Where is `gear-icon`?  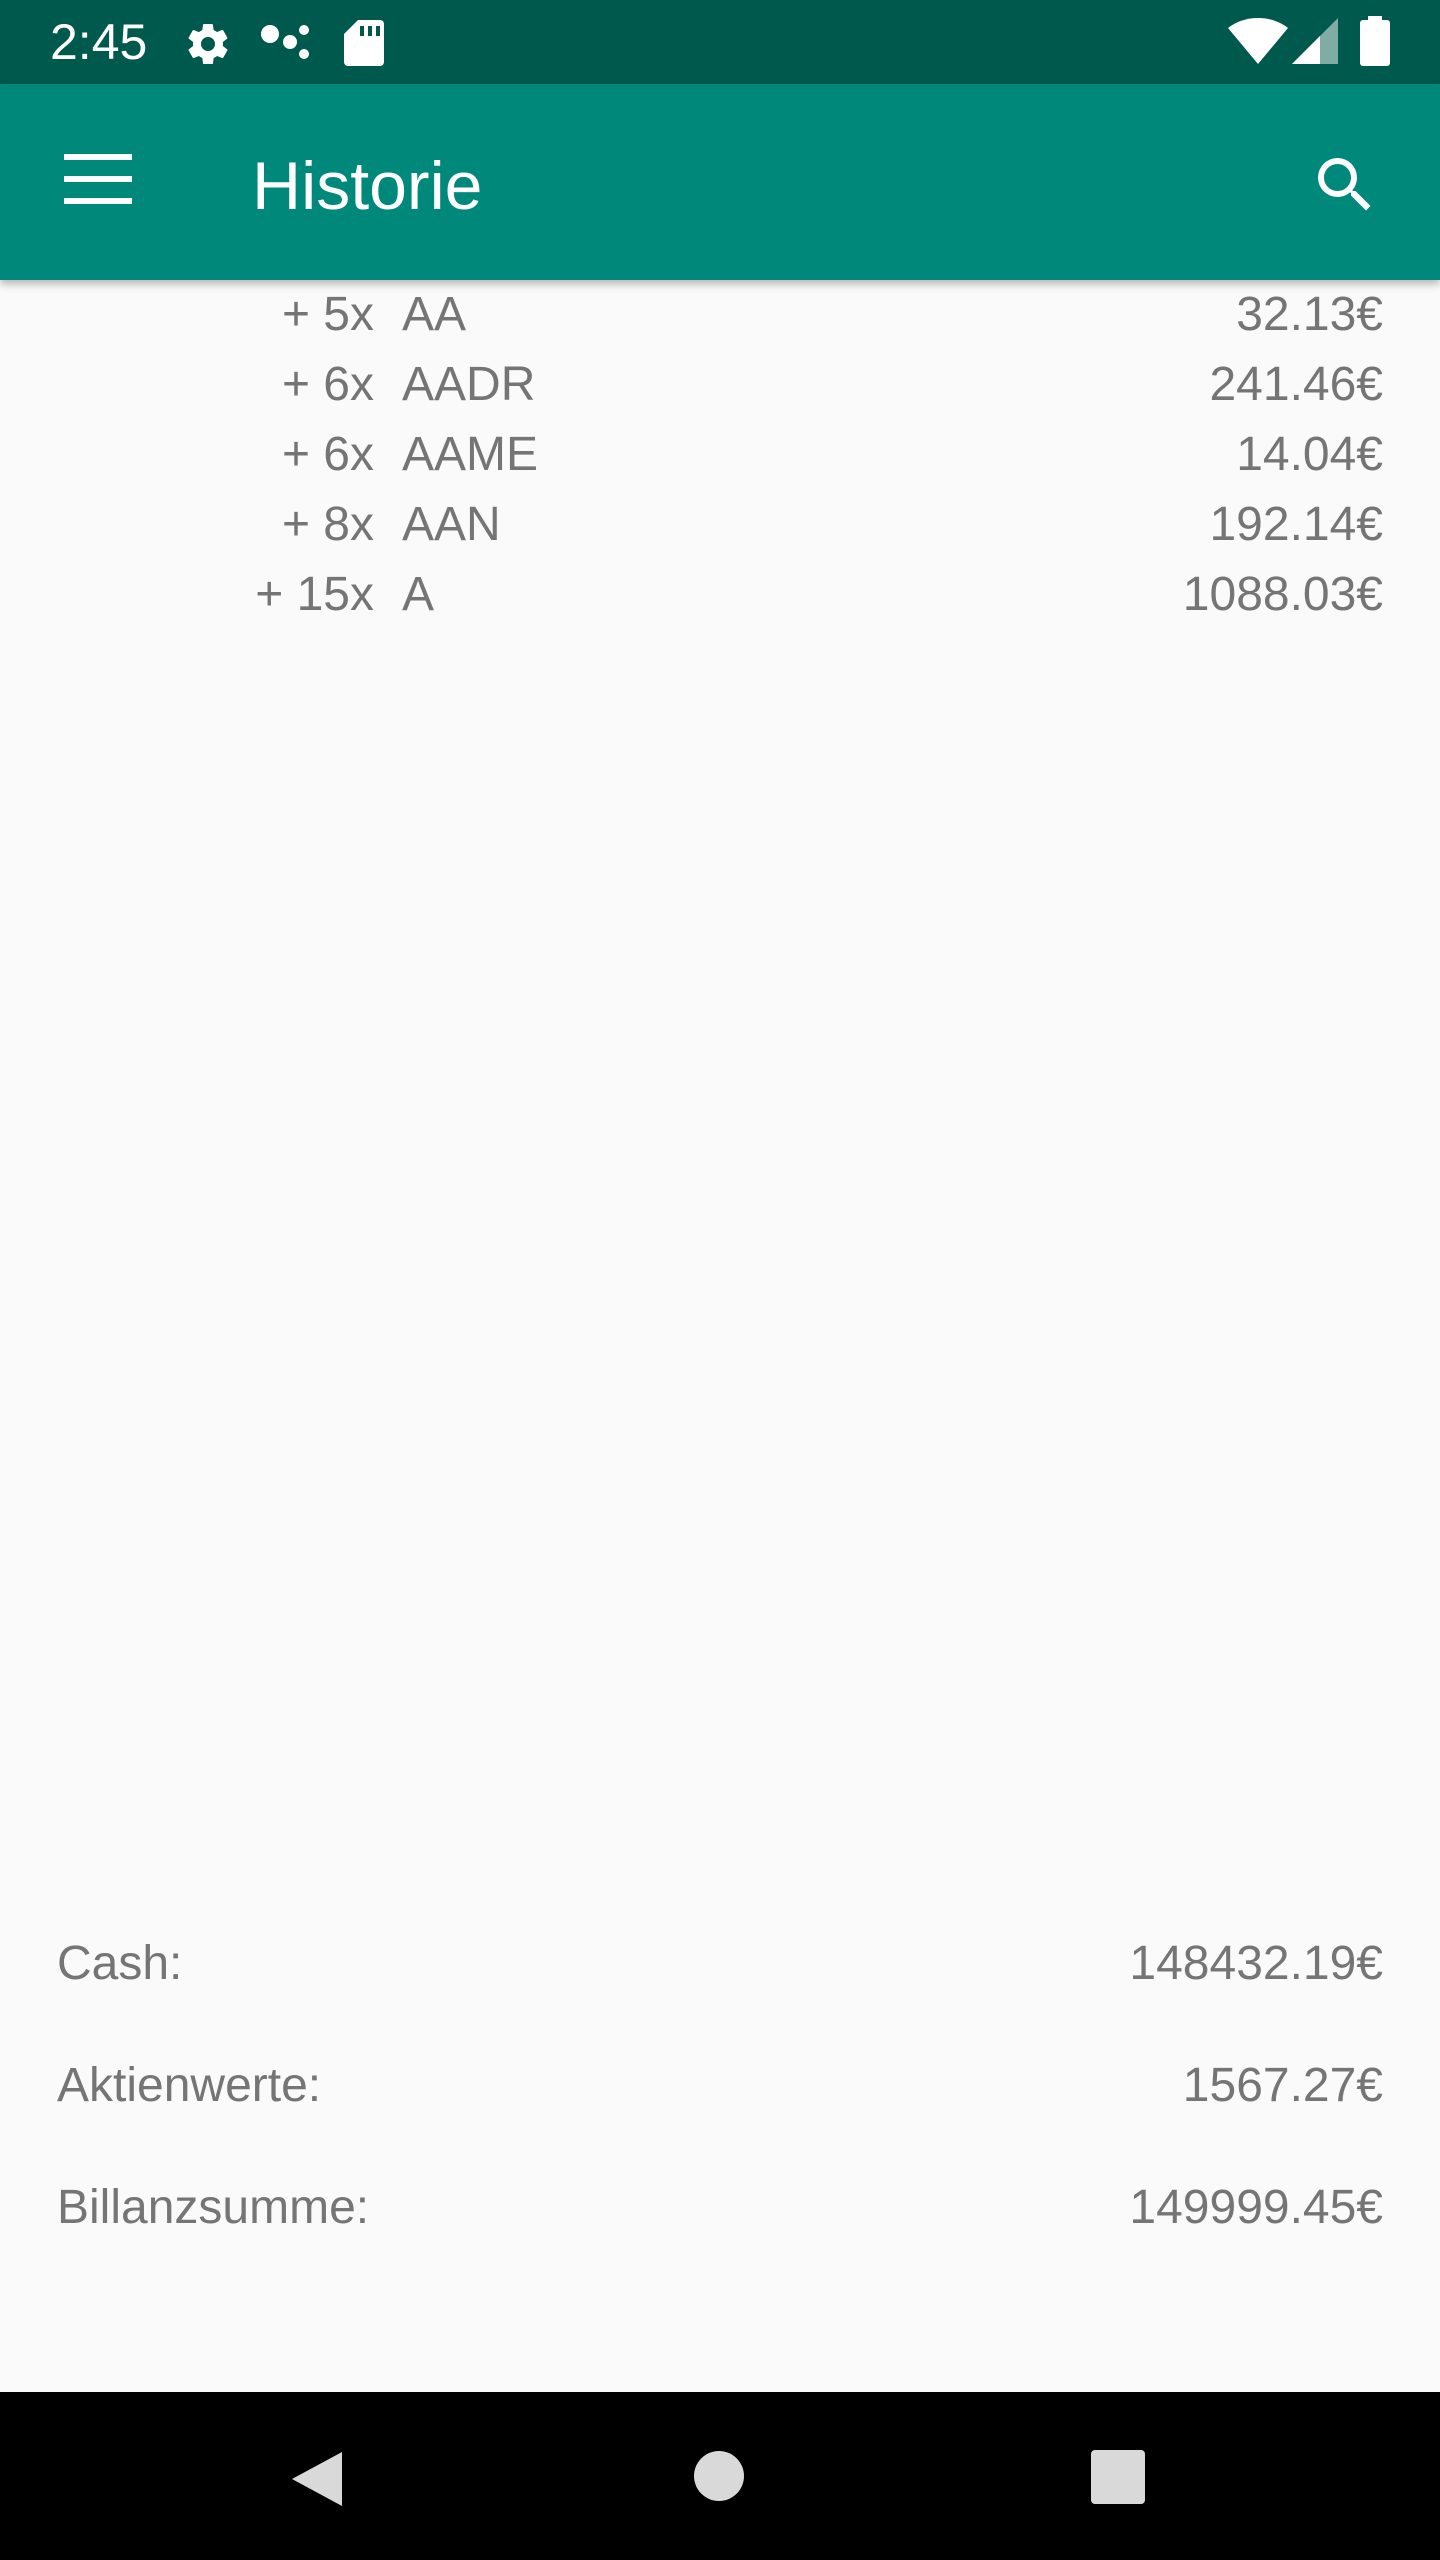 gear-icon is located at coordinates (208, 44).